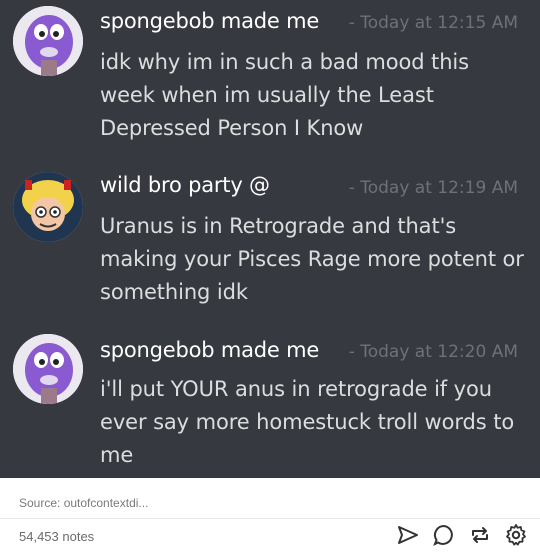 Image resolution: width=540 pixels, height=559 pixels. I want to click on message-timestamp: - Today at 12:19 AM, so click(433, 188).